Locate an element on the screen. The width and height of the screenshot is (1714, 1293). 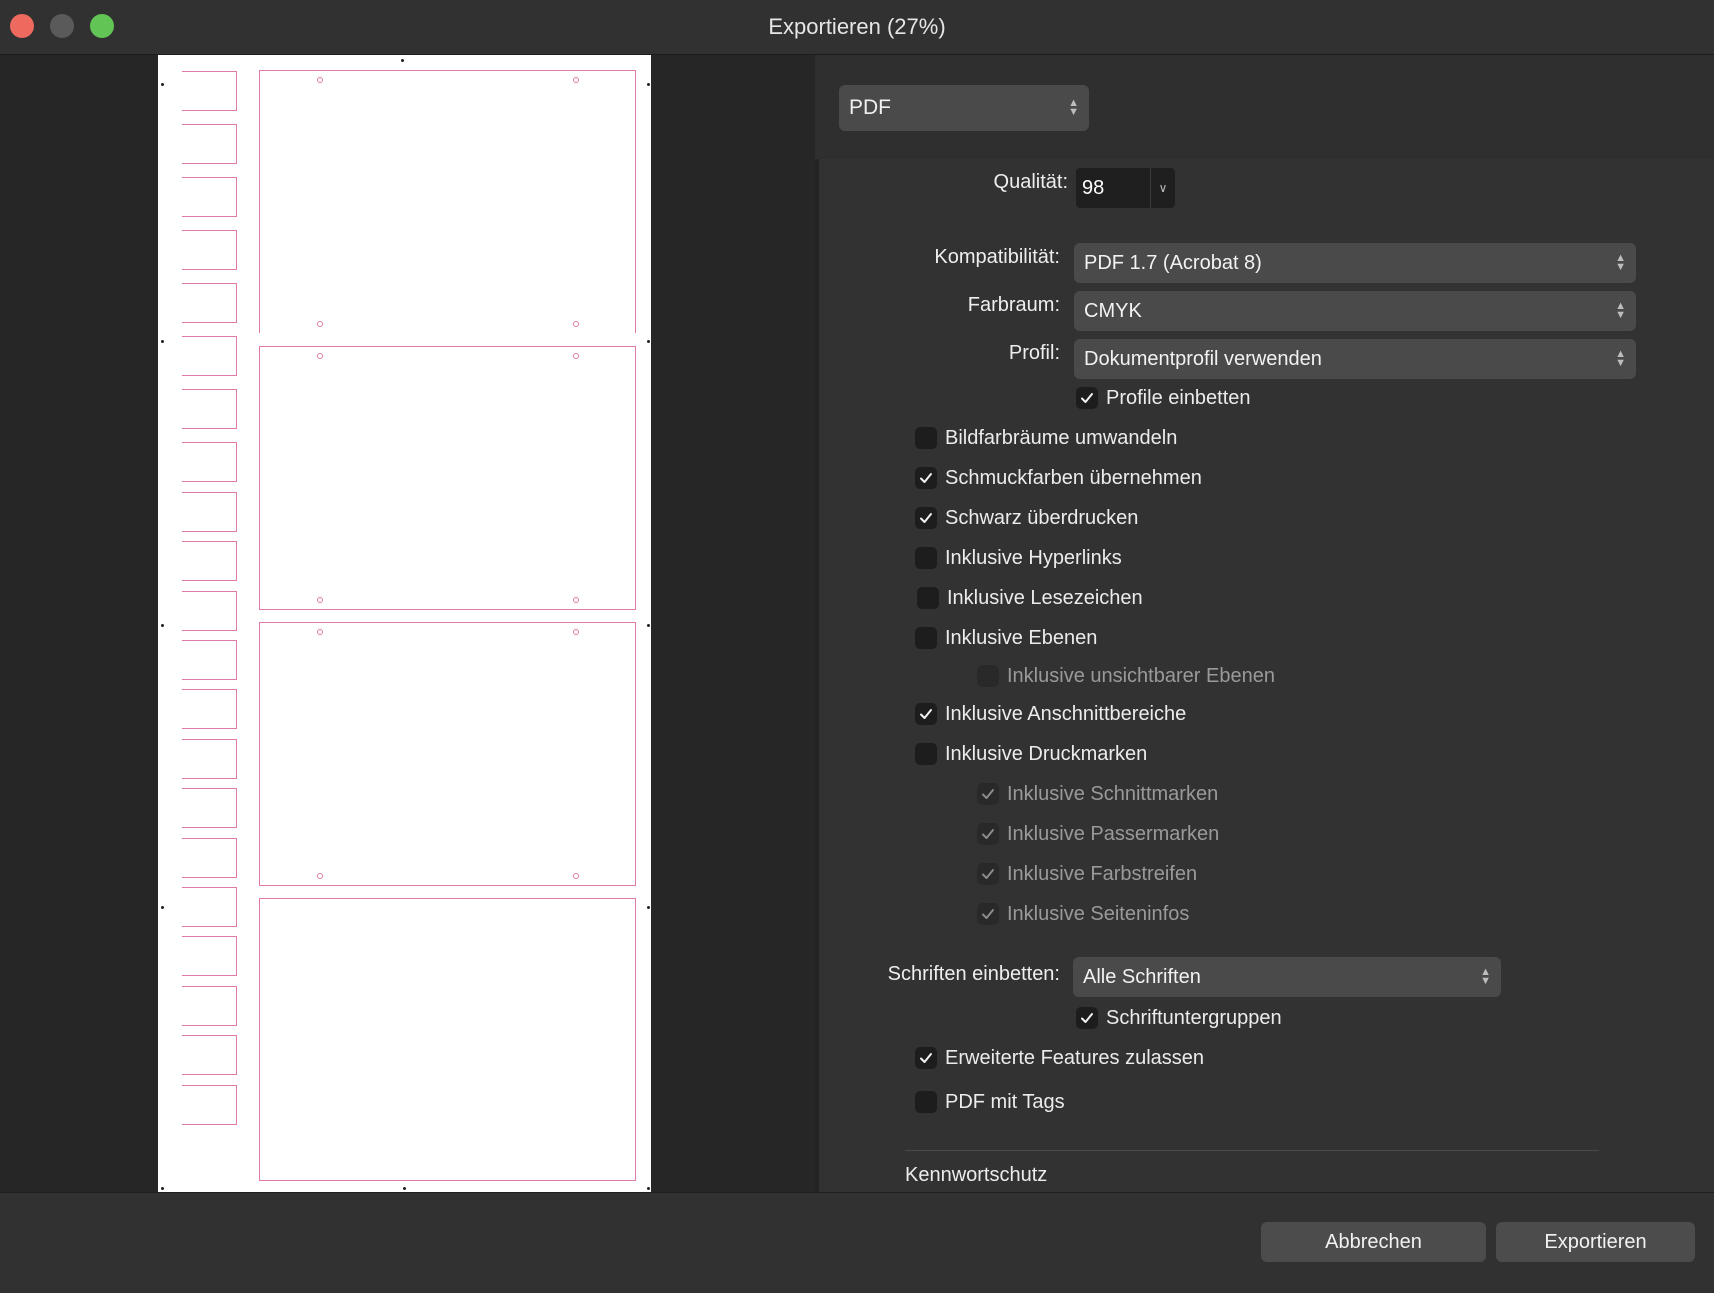
option-label: Schriftuntergruppen is located at coordinates (1194, 1017).